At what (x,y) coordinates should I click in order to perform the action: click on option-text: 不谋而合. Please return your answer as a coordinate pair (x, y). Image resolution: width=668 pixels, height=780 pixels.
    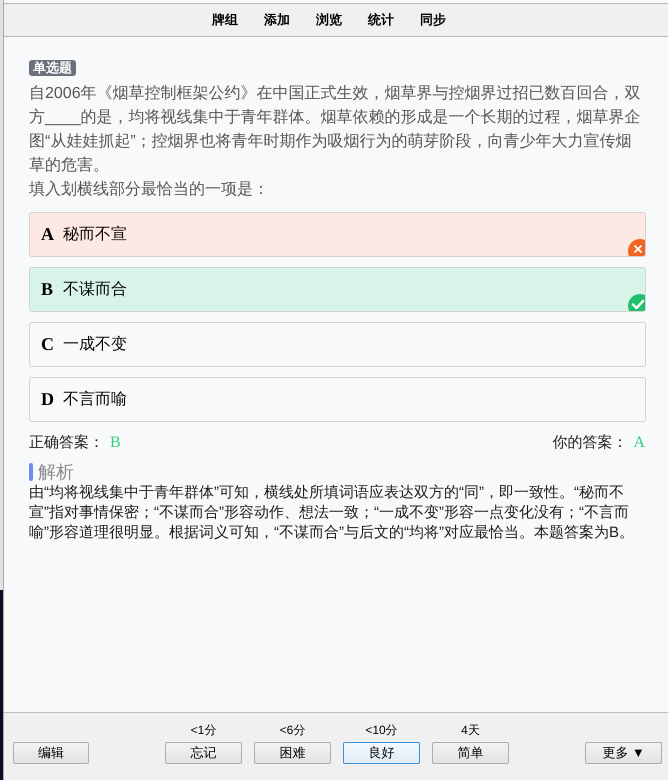
    Looking at the image, I should click on (95, 290).